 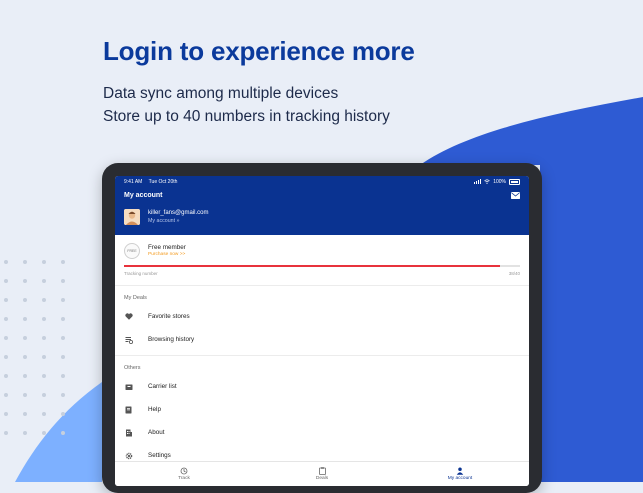 I want to click on wifi-icon, so click(x=487, y=181).